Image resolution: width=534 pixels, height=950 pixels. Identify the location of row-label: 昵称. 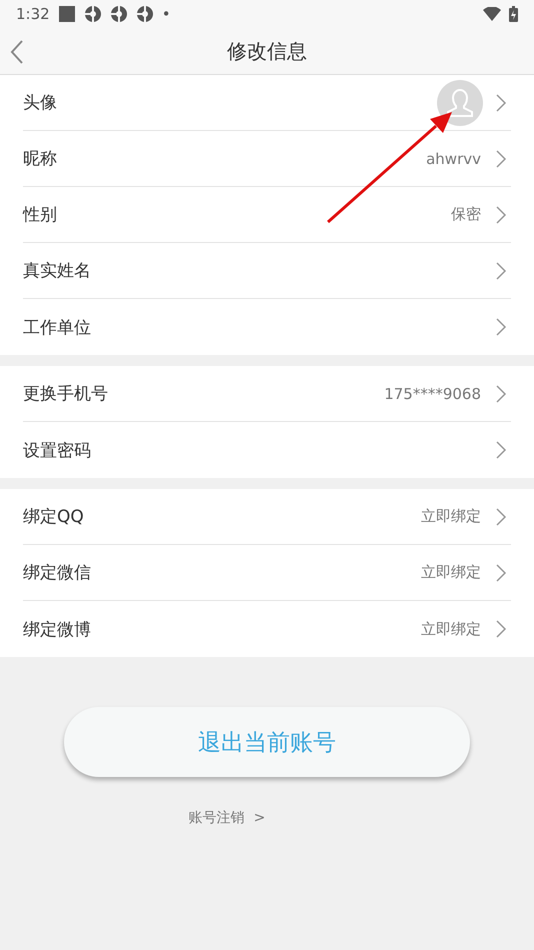
(40, 159).